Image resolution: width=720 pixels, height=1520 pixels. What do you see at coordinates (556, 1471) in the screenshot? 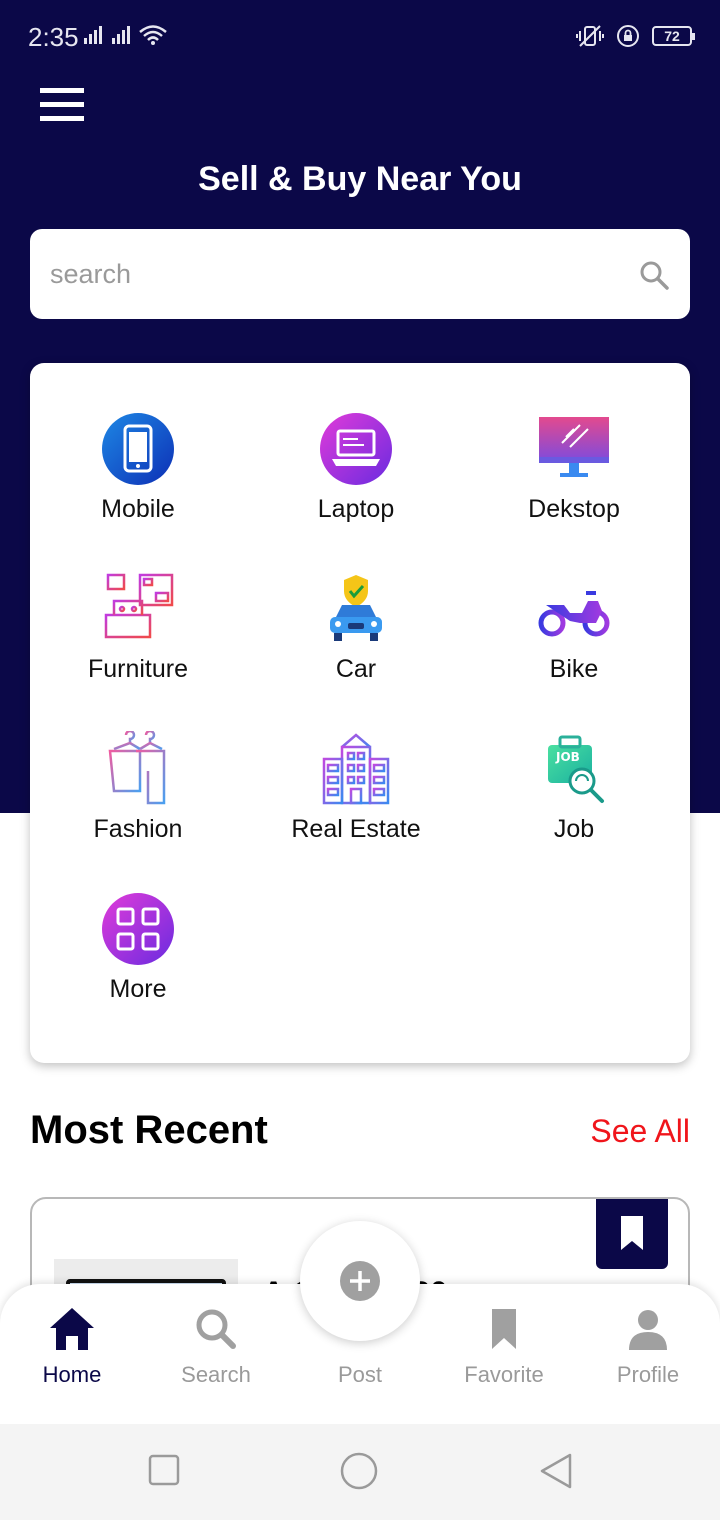
I see `back-icon` at bounding box center [556, 1471].